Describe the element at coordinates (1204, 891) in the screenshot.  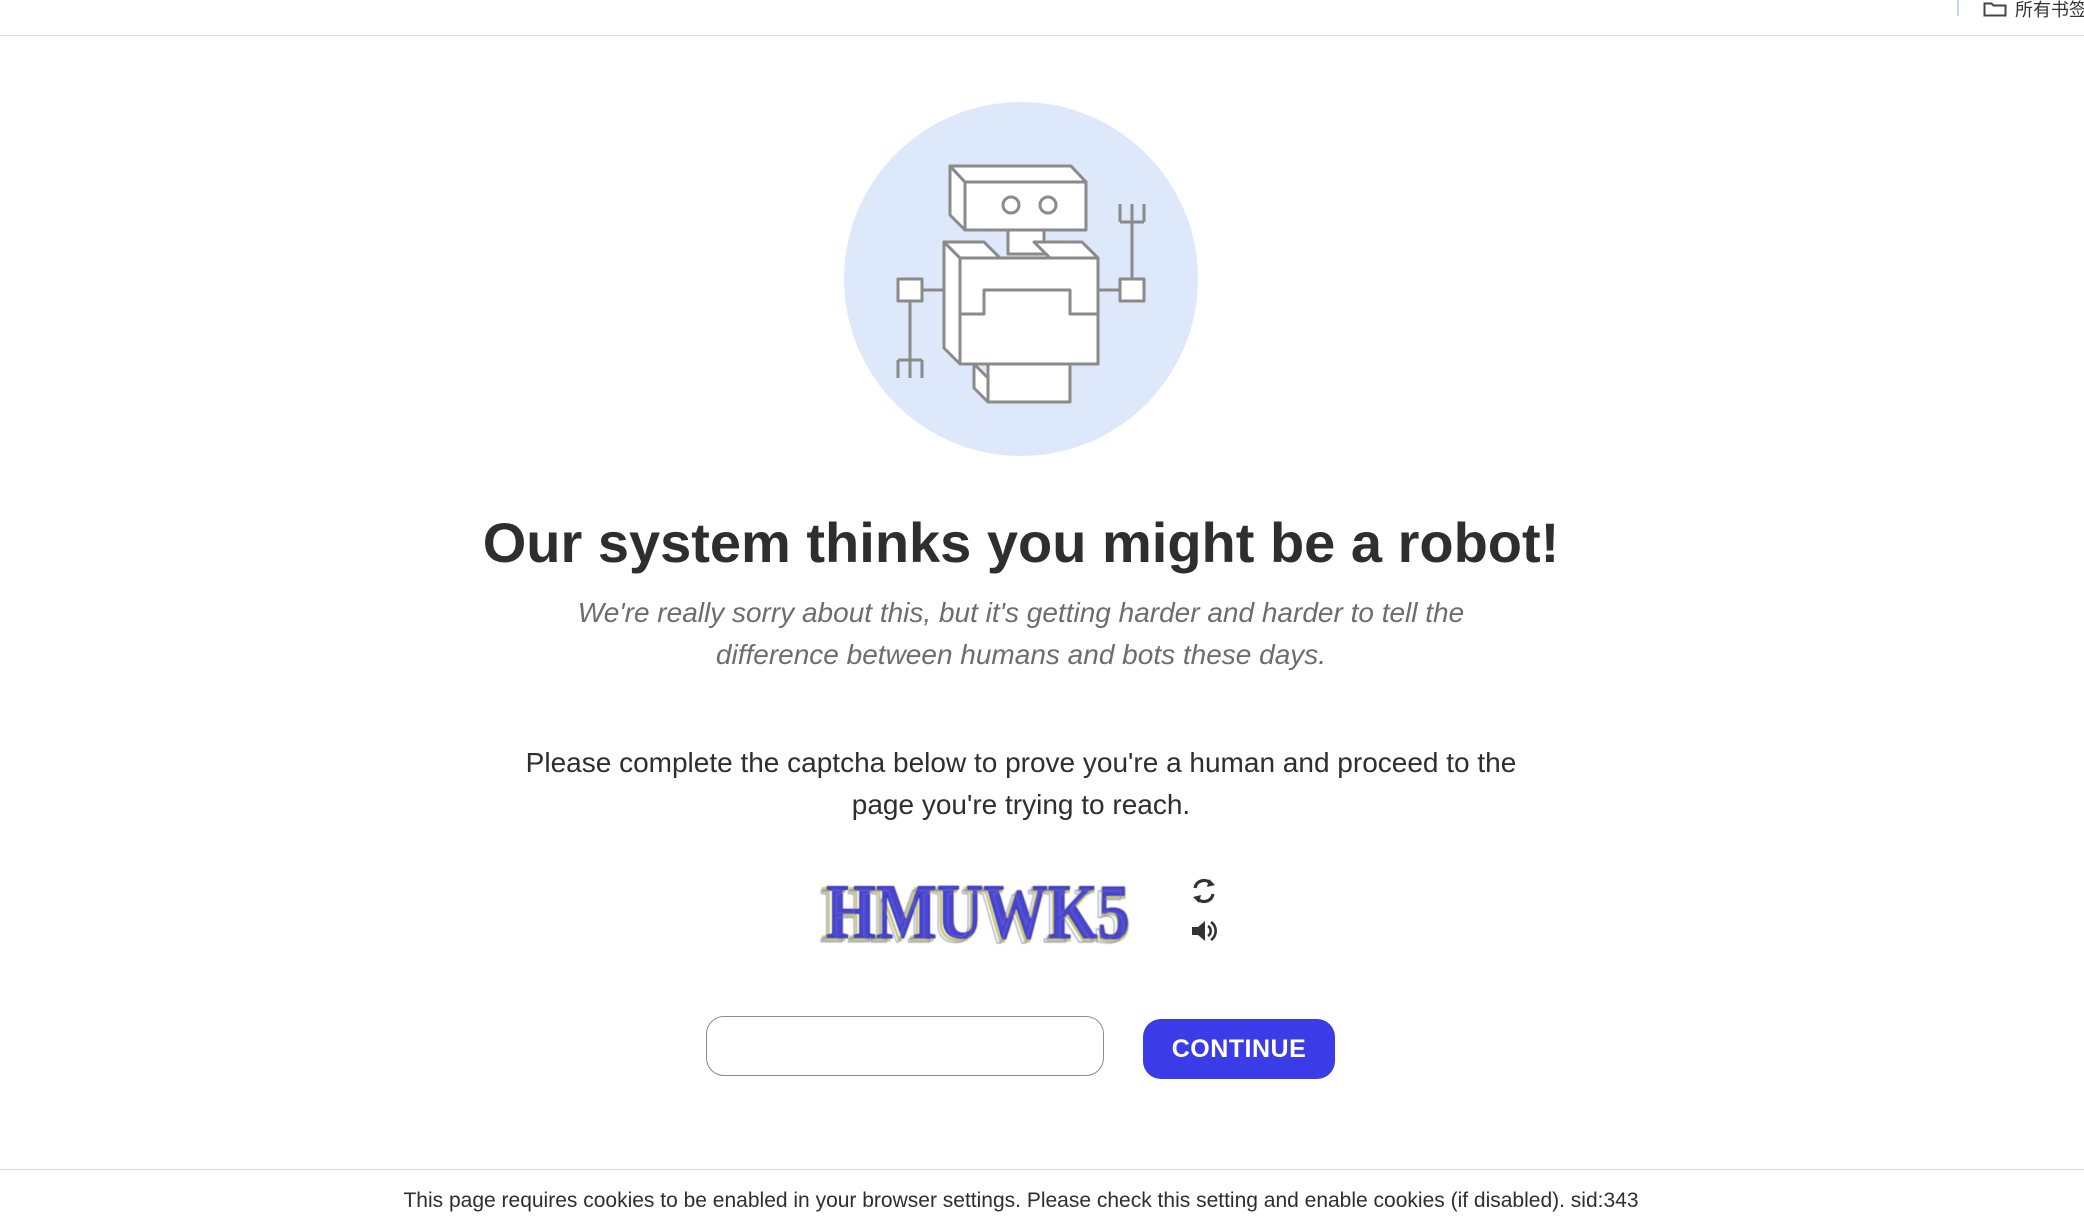
I see `refresh-icon` at that location.